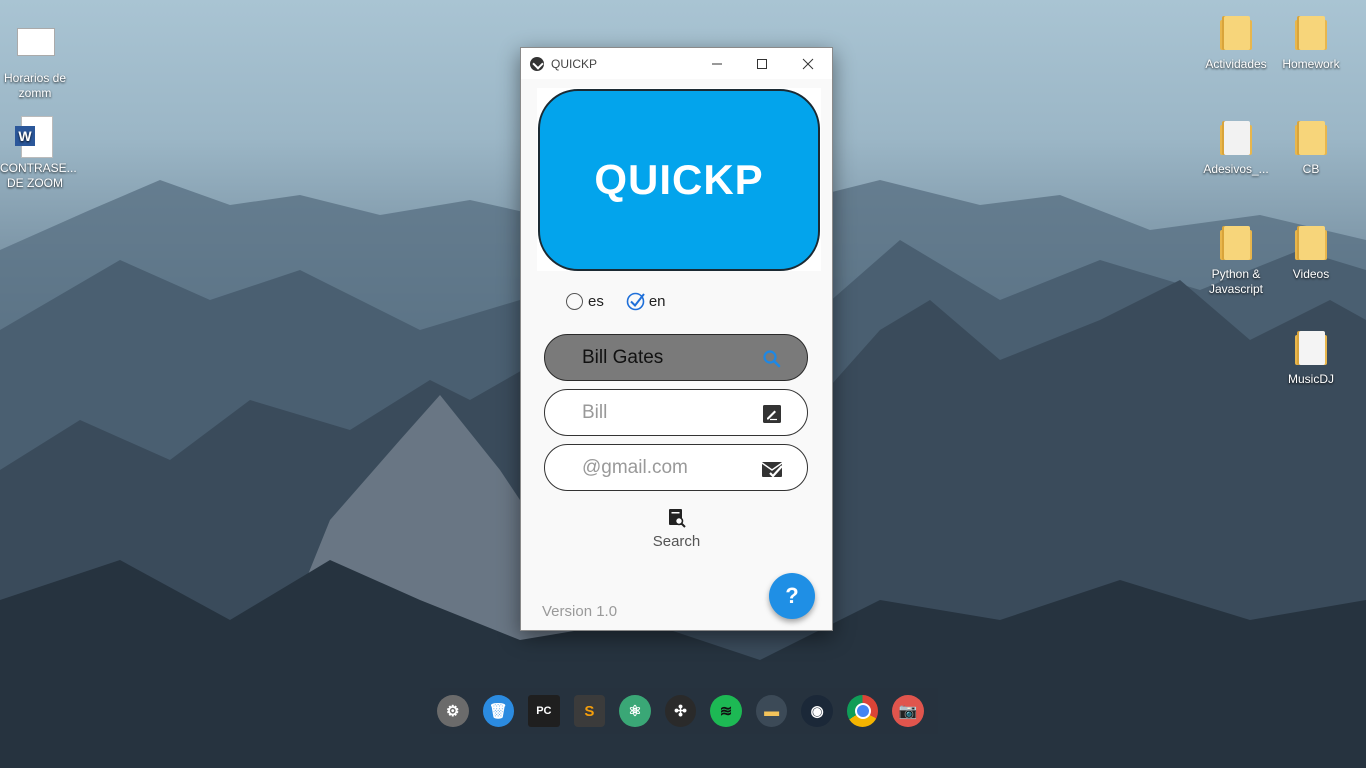  Describe the element at coordinates (35, 46) in the screenshot. I see `document-icon` at that location.